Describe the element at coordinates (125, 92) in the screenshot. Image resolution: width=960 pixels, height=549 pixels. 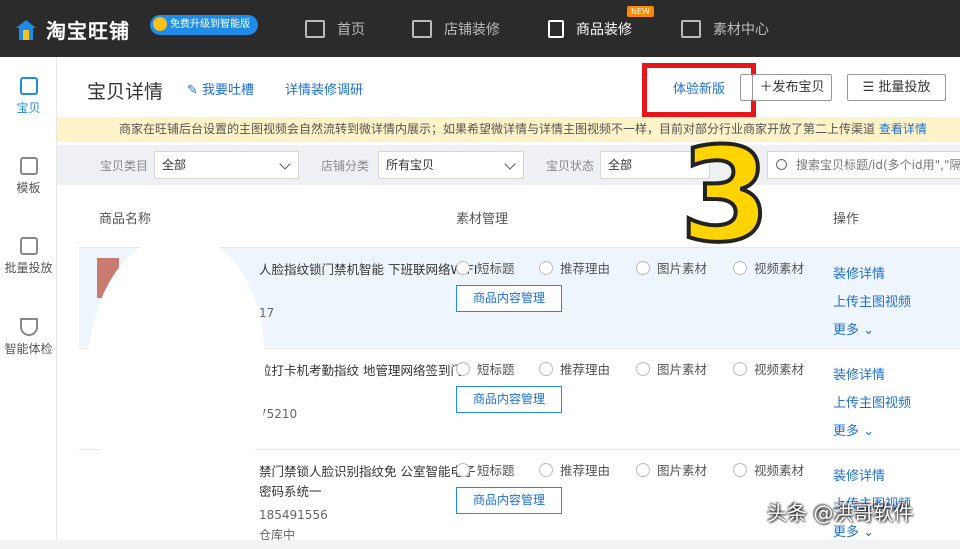
I see `page-title: 宝贝详情` at that location.